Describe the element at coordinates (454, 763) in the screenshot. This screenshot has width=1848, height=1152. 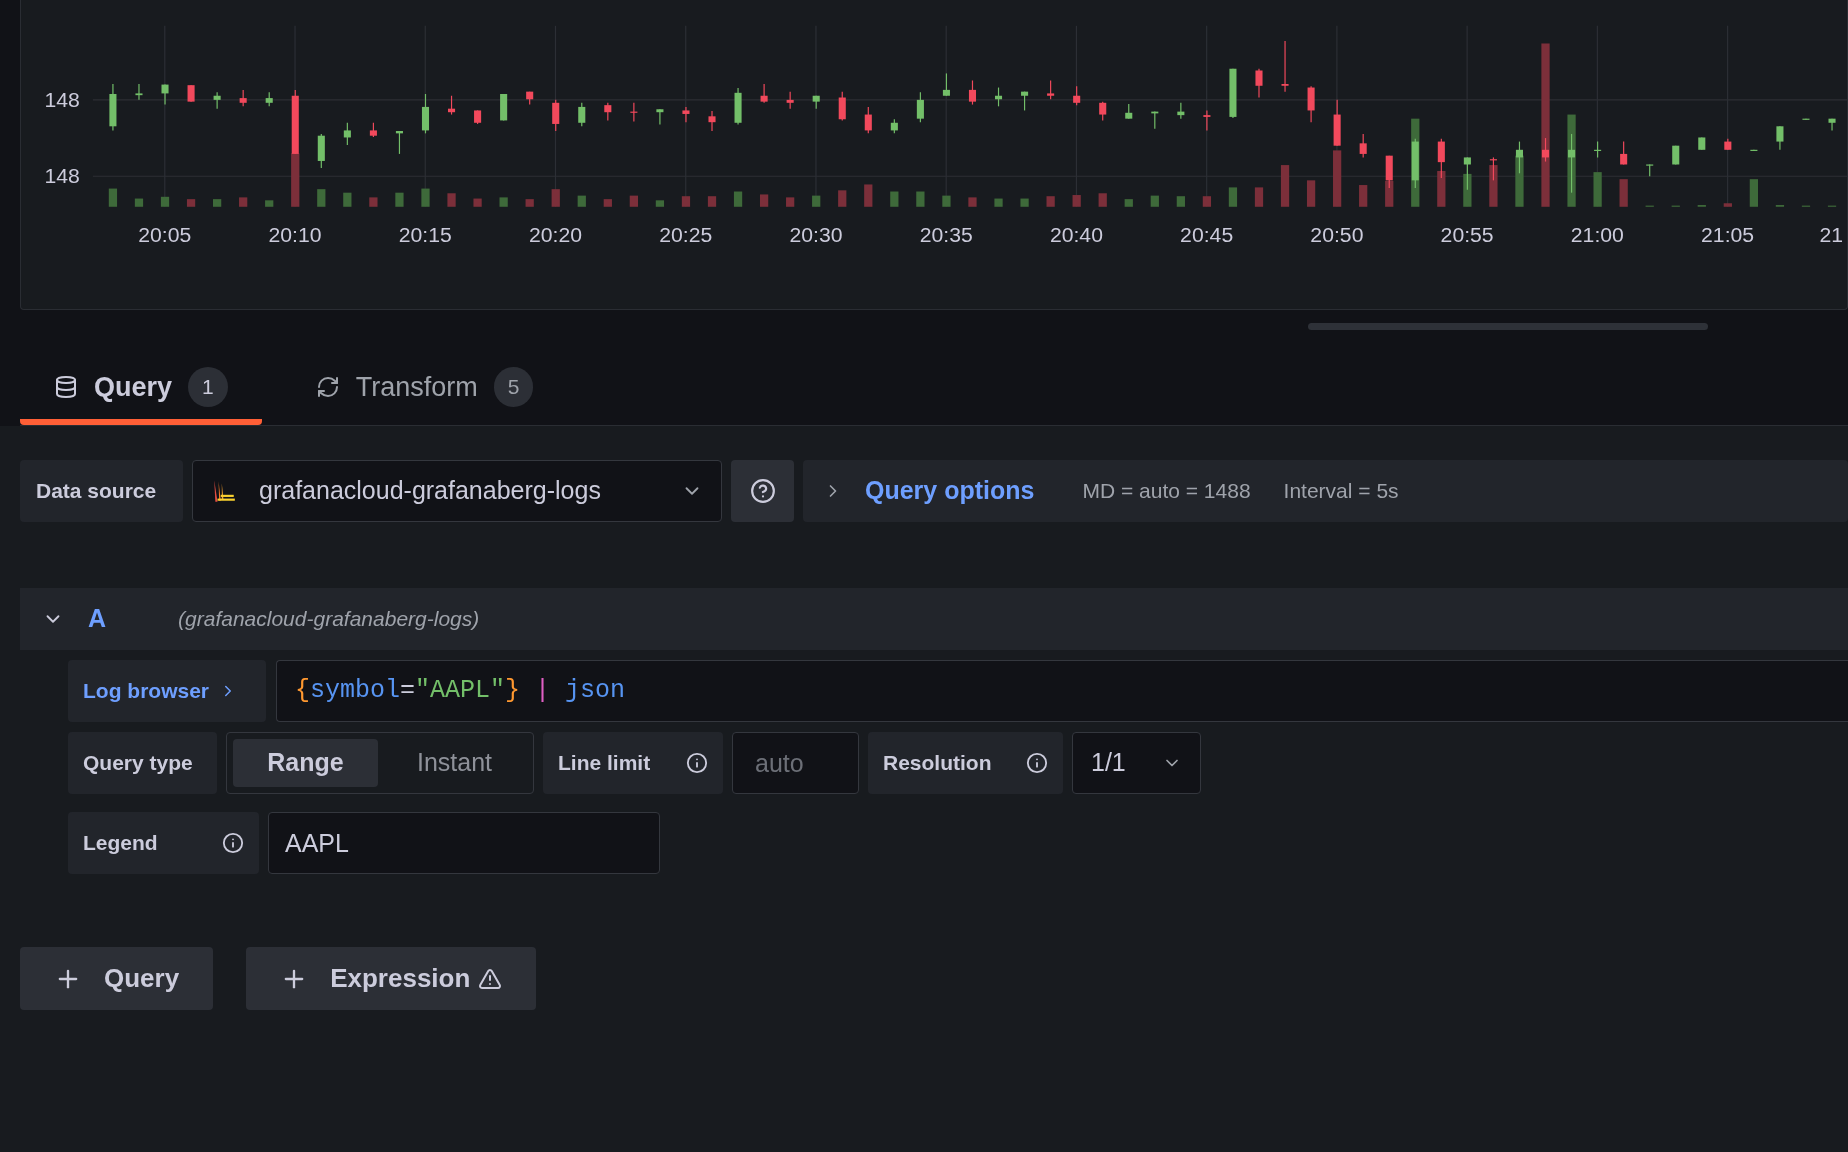
I see `radio-option: Instant` at that location.